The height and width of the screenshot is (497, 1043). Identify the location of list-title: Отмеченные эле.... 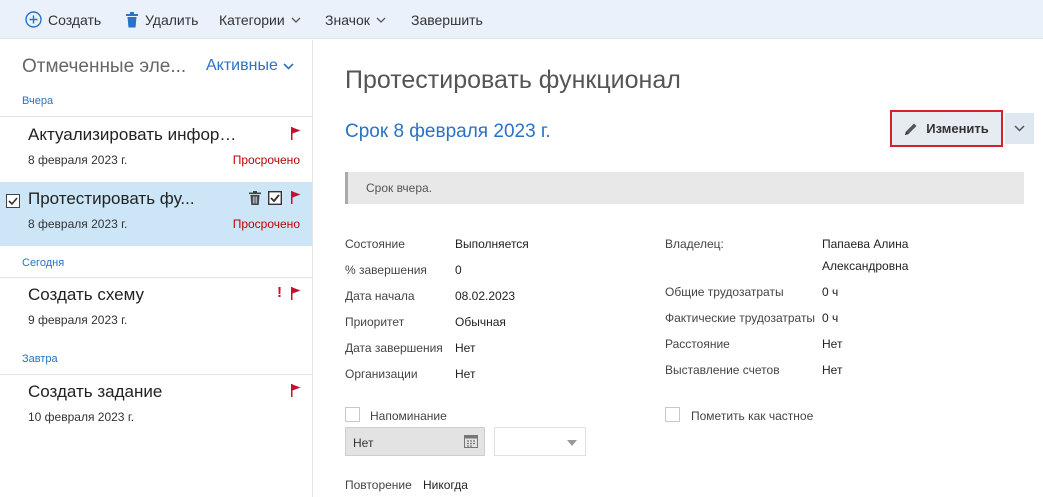
(104, 66).